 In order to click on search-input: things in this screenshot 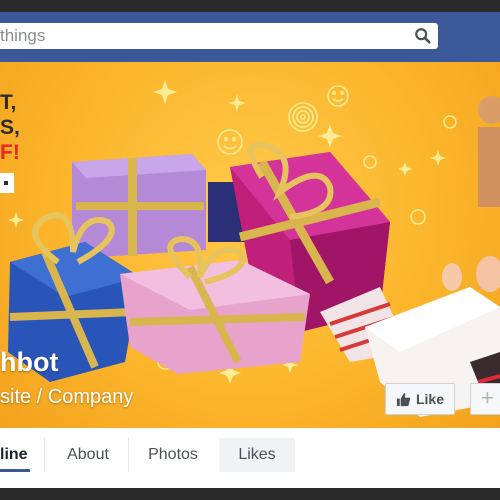, I will do `click(219, 36)`.